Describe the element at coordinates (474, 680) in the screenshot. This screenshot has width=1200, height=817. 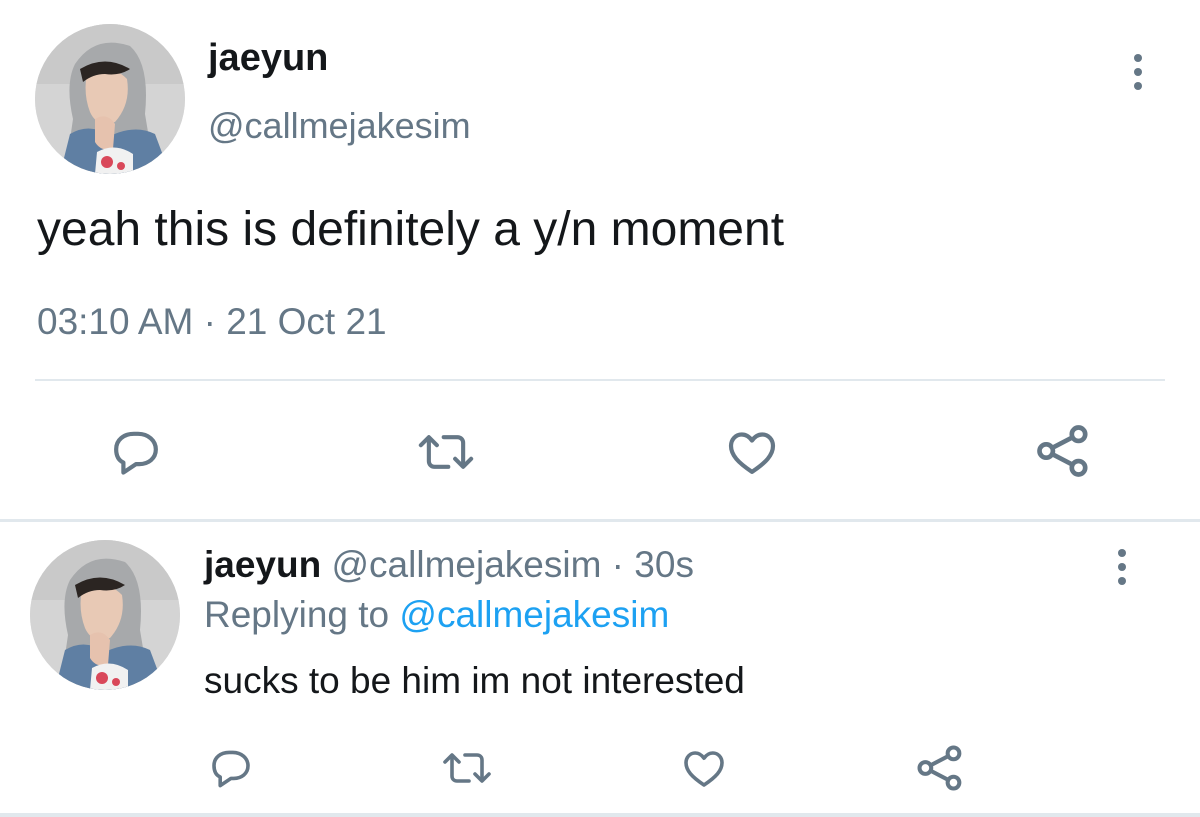
I see `reply-text: sucks to be him im not interested` at that location.